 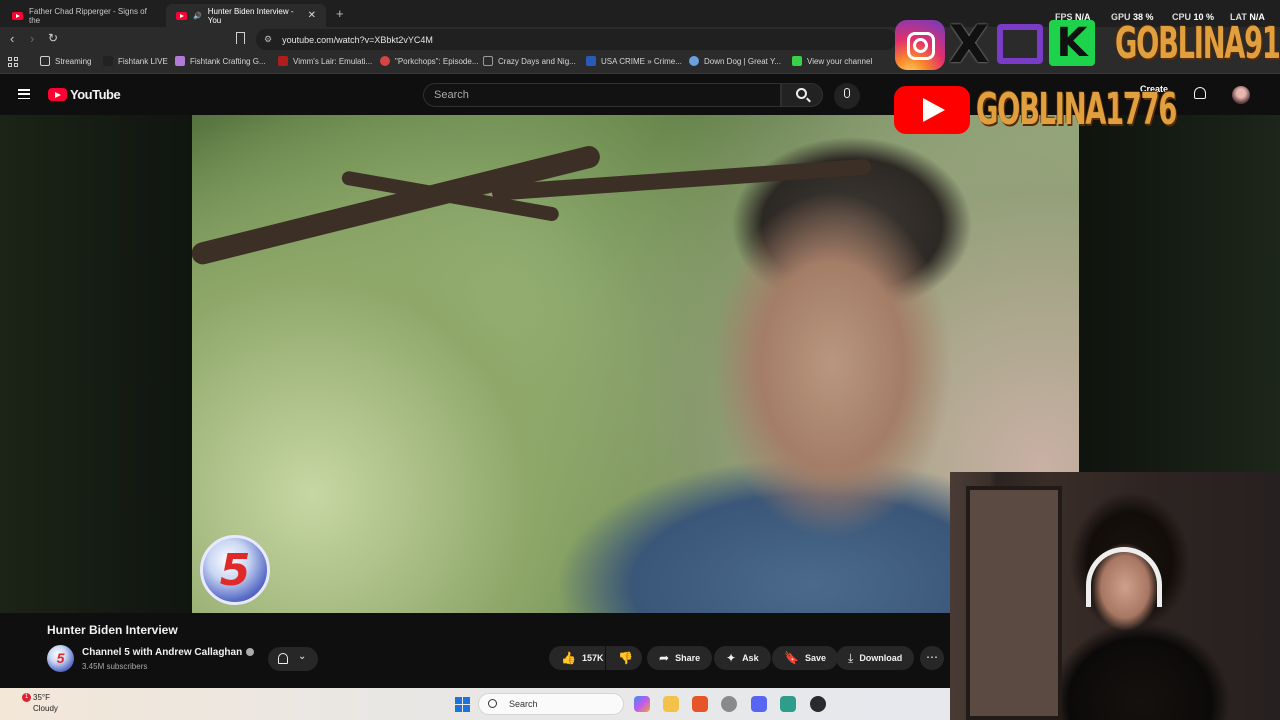 I want to click on browser-tab-ripperger: Father Chad Ripperger - Signs of the, so click(x=82, y=15).